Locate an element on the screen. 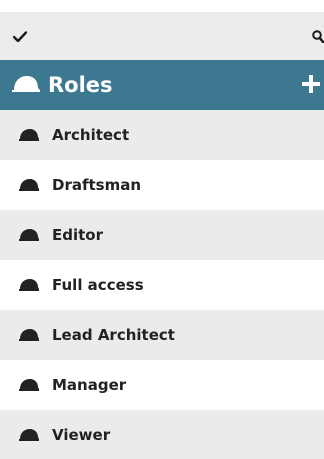 Image resolution: width=324 pixels, height=459 pixels. role-label: Manager is located at coordinates (89, 385).